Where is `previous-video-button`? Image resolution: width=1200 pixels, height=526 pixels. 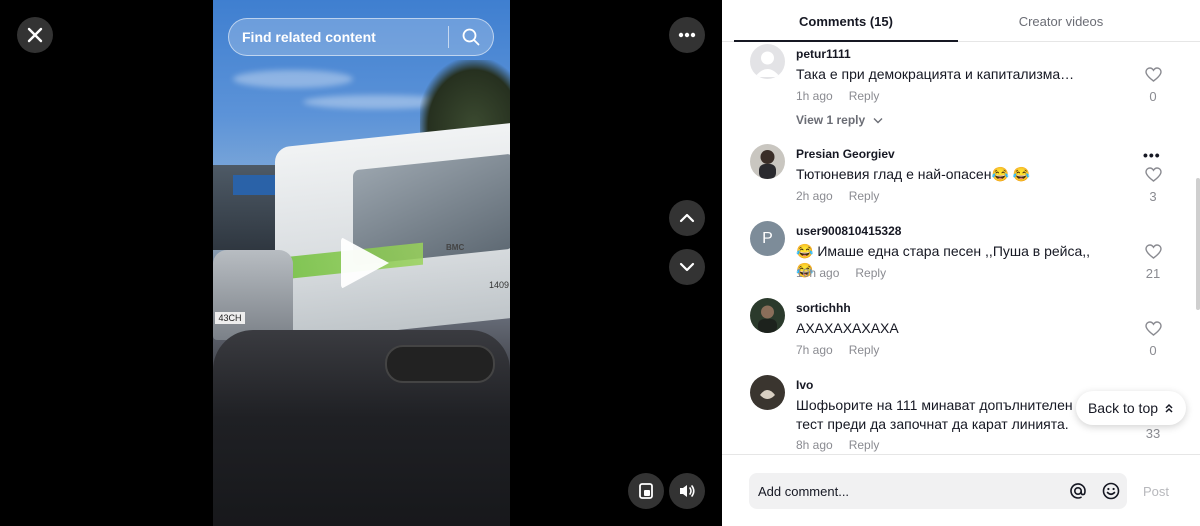 previous-video-button is located at coordinates (687, 218).